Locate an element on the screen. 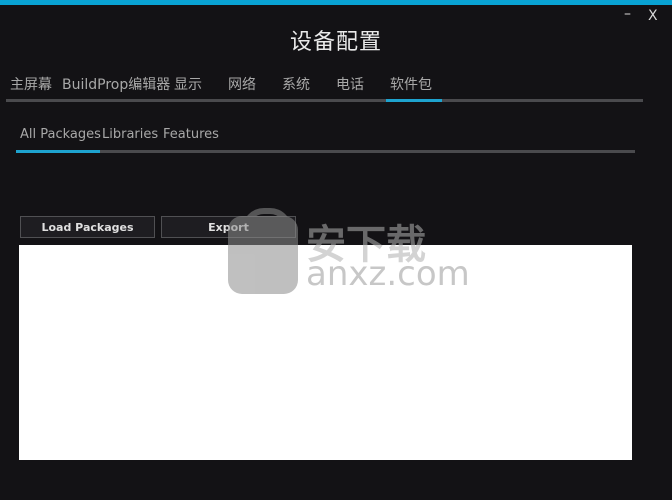  subtab-features: Features is located at coordinates (191, 134).